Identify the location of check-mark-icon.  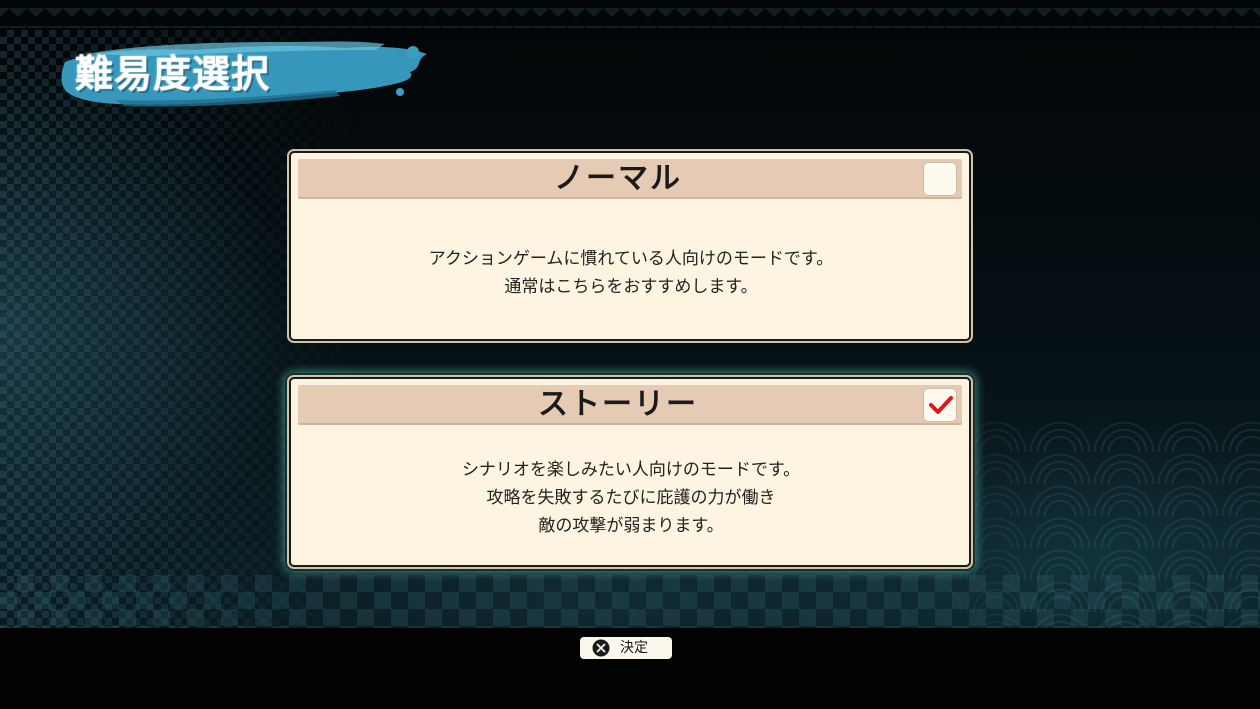
(941, 405).